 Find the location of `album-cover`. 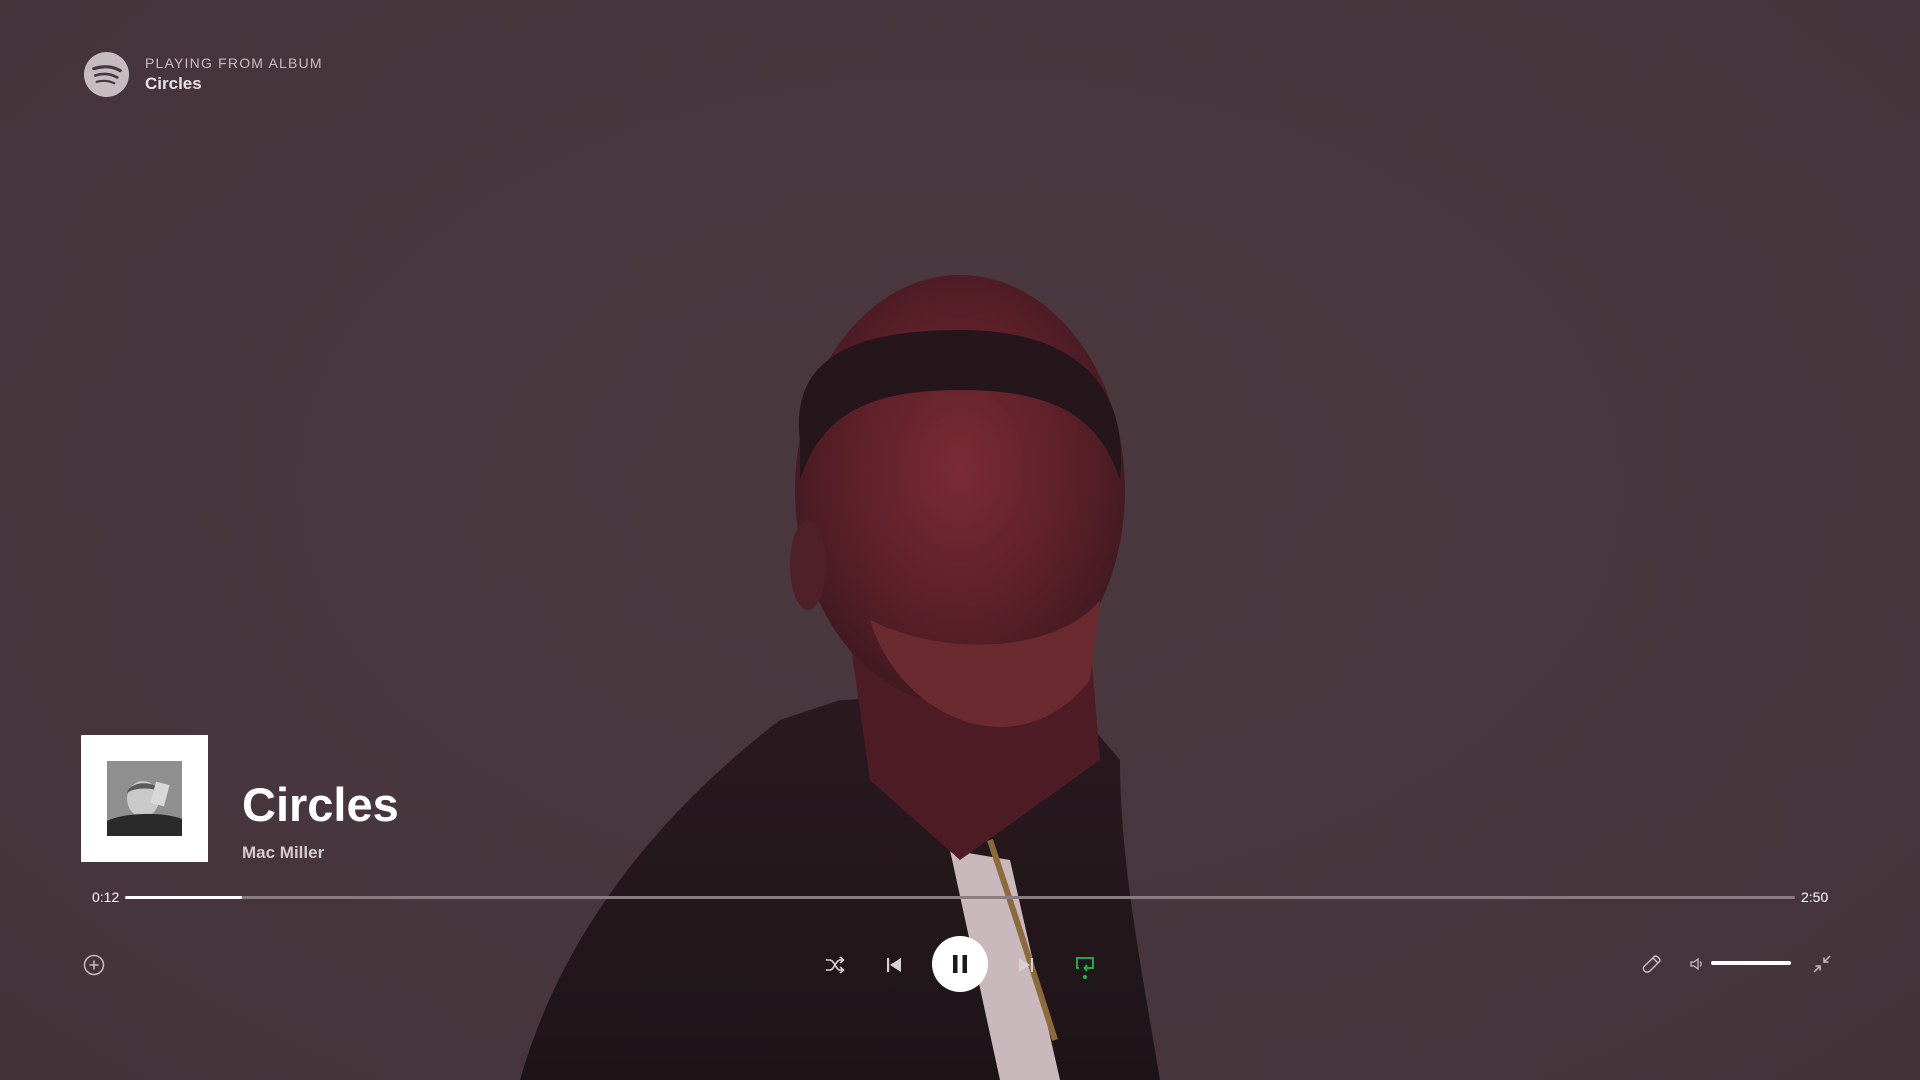

album-cover is located at coordinates (144, 798).